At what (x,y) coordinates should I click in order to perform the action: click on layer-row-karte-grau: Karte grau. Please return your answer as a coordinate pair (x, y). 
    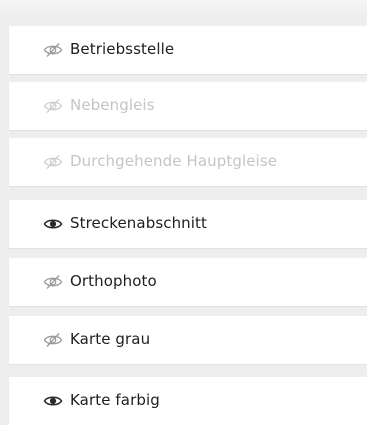
    Looking at the image, I should click on (188, 340).